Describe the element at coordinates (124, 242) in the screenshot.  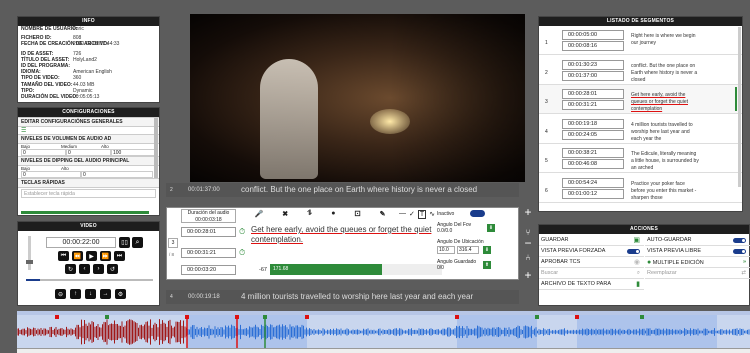
I see `subtitle-toggle-button: ▯▯` at that location.